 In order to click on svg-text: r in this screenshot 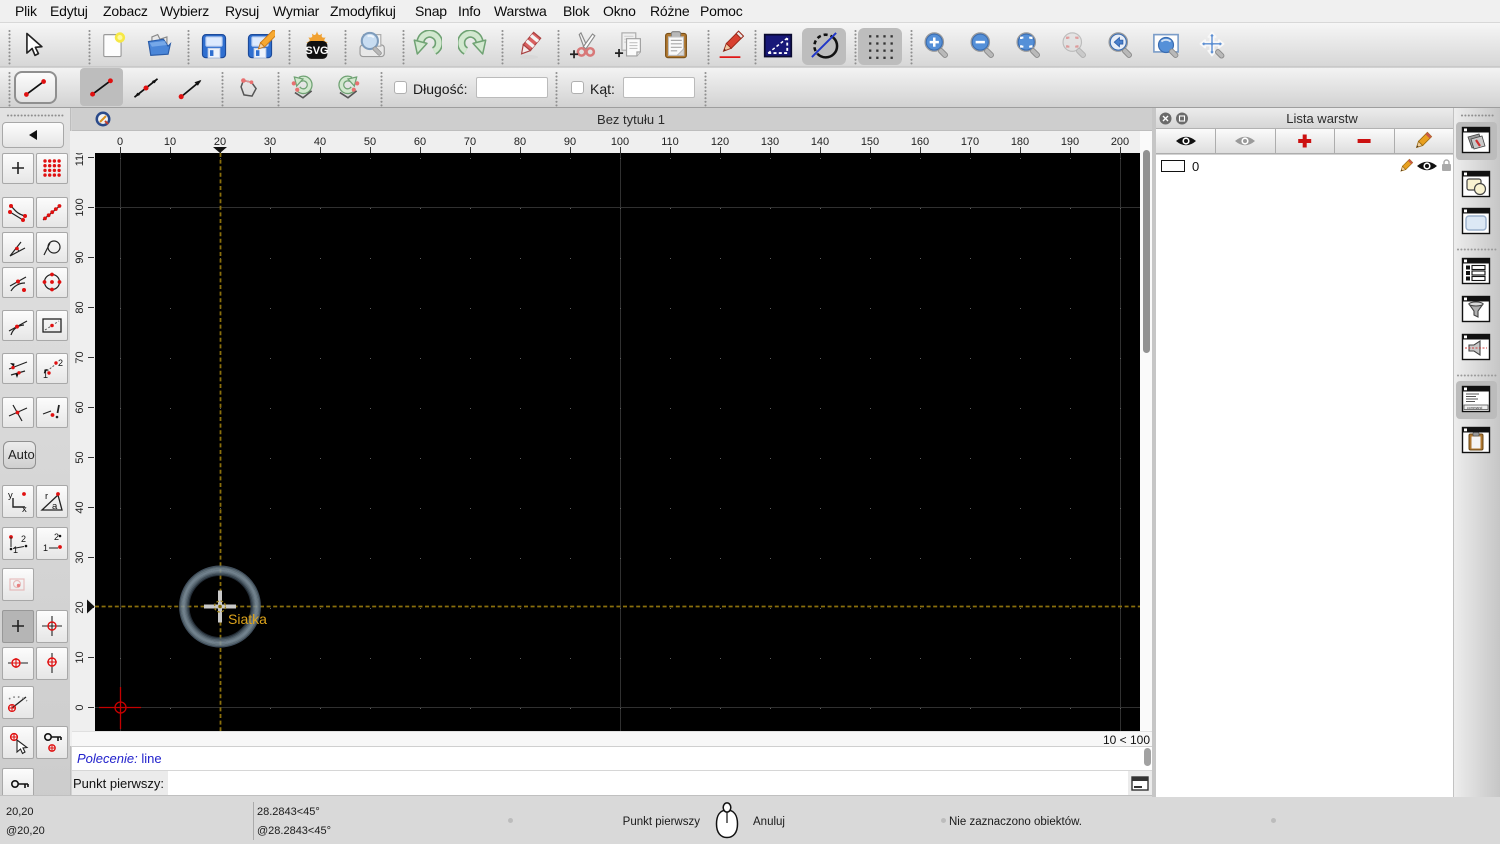, I will do `click(46, 496)`.